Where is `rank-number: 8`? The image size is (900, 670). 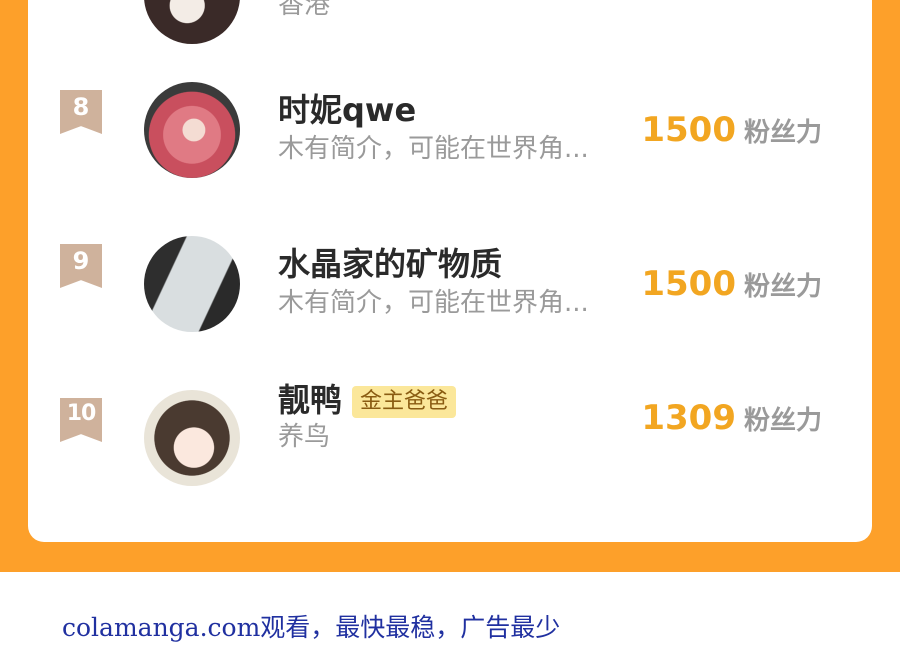
rank-number: 8 is located at coordinates (81, 107).